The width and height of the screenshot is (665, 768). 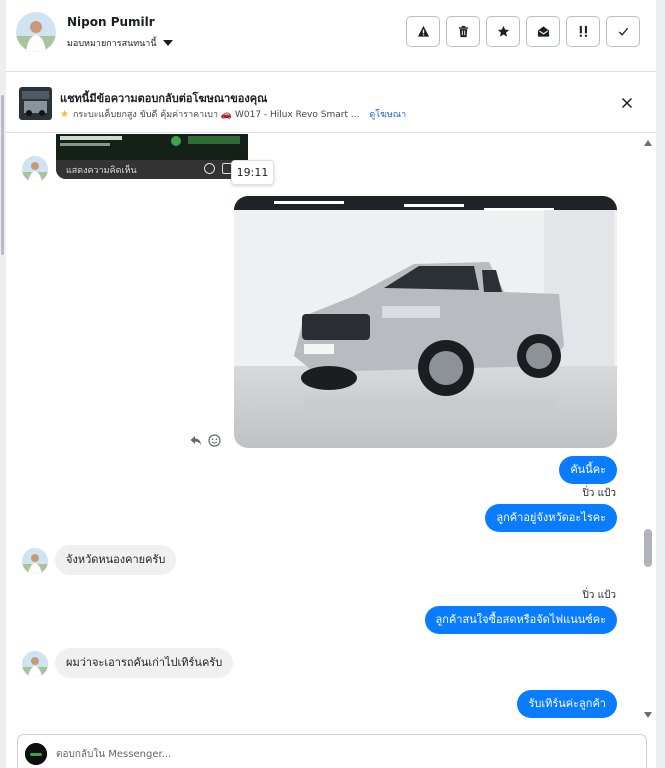 I want to click on mark-done-button, so click(x=623, y=31).